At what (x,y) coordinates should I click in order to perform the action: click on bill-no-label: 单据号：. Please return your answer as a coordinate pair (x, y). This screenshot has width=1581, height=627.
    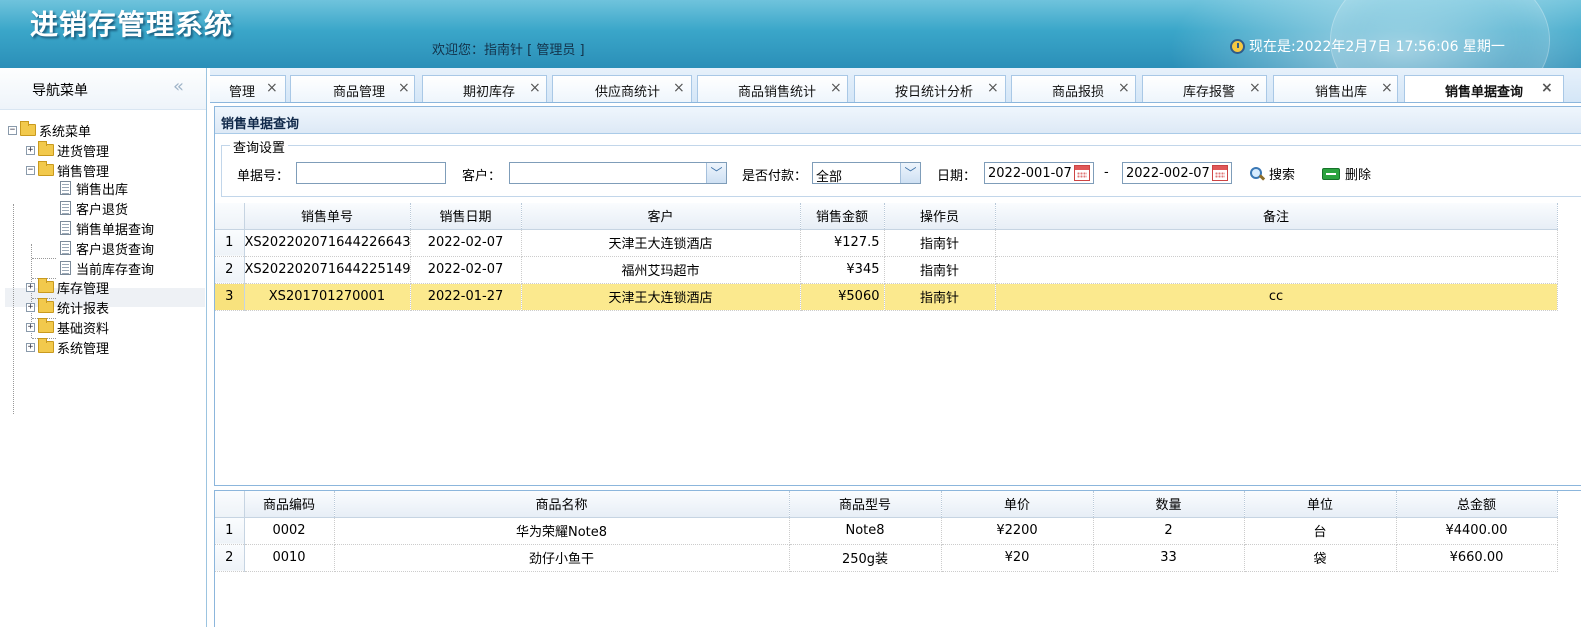
    Looking at the image, I should click on (263, 176).